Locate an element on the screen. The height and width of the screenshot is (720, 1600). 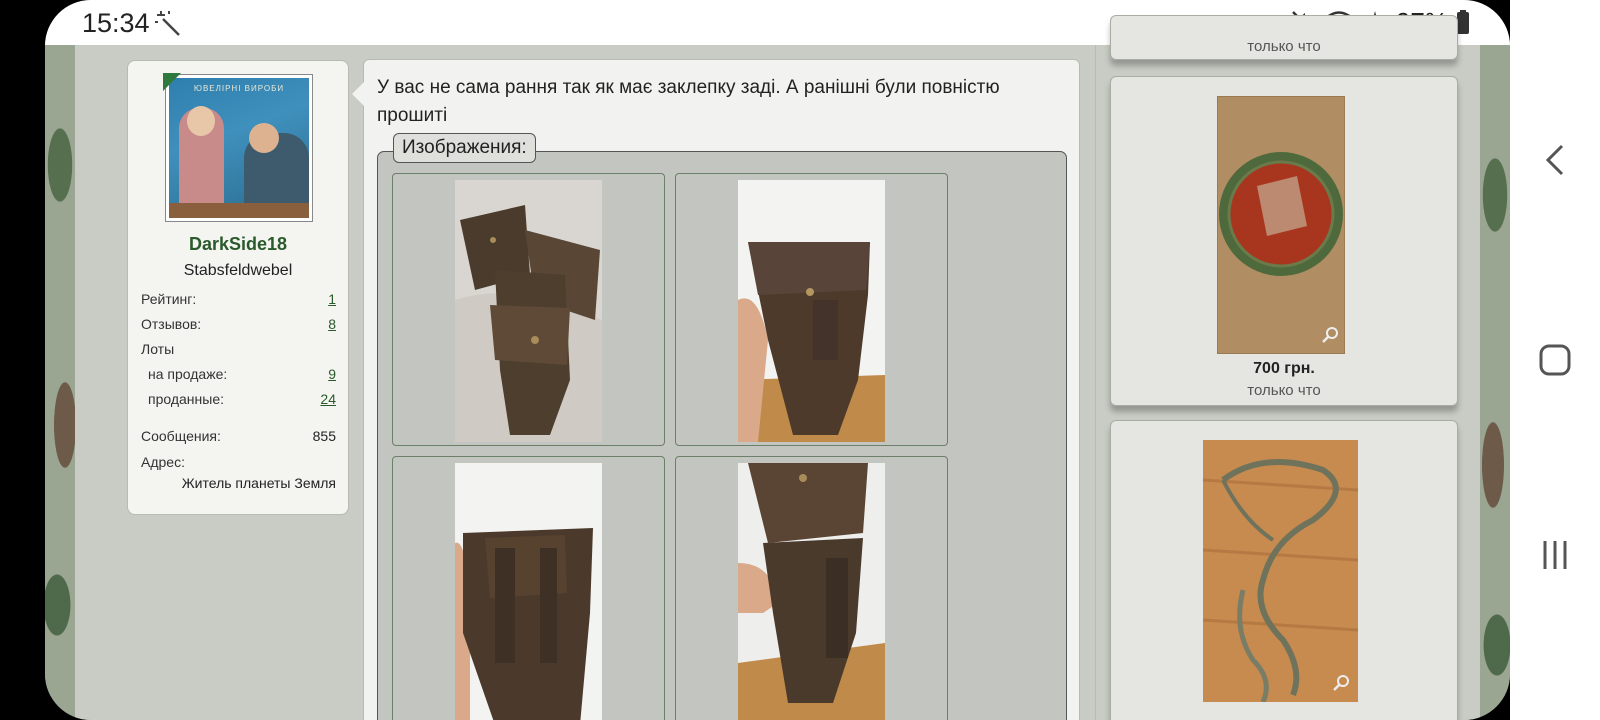
status-time: 15:34 is located at coordinates (116, 23).